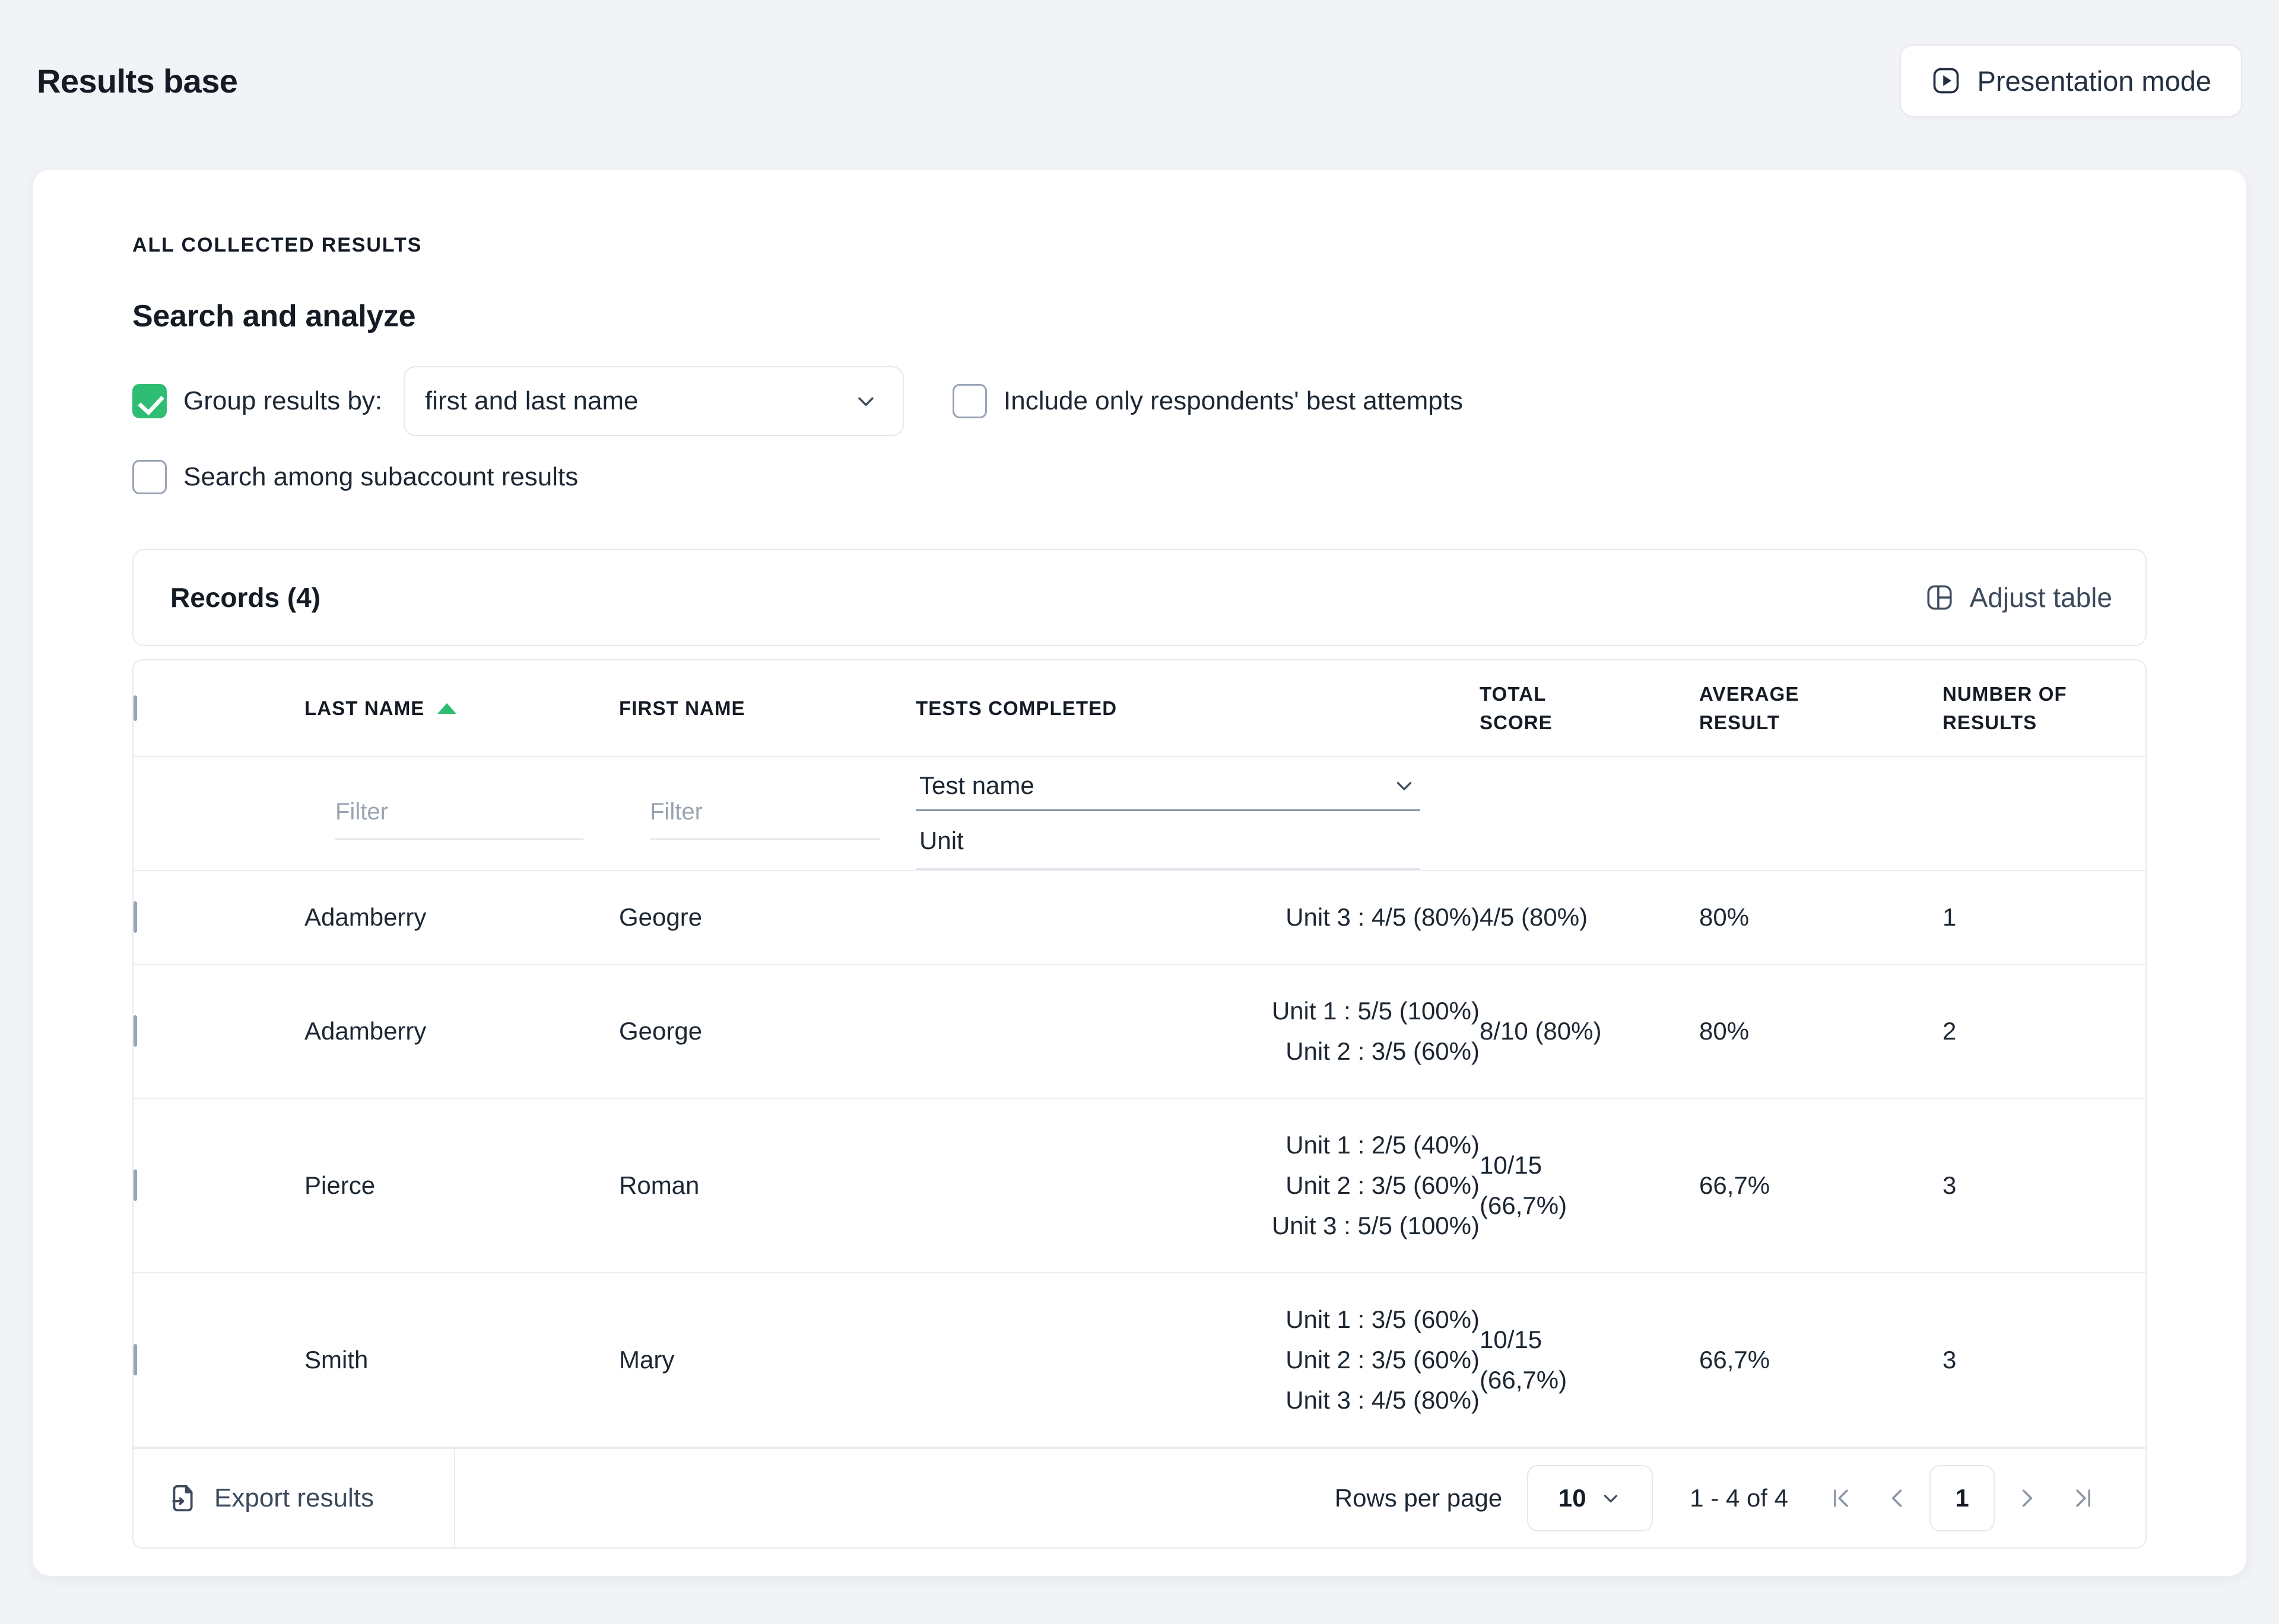  Describe the element at coordinates (1590, 1498) in the screenshot. I see `rows-per-page-select: 10` at that location.